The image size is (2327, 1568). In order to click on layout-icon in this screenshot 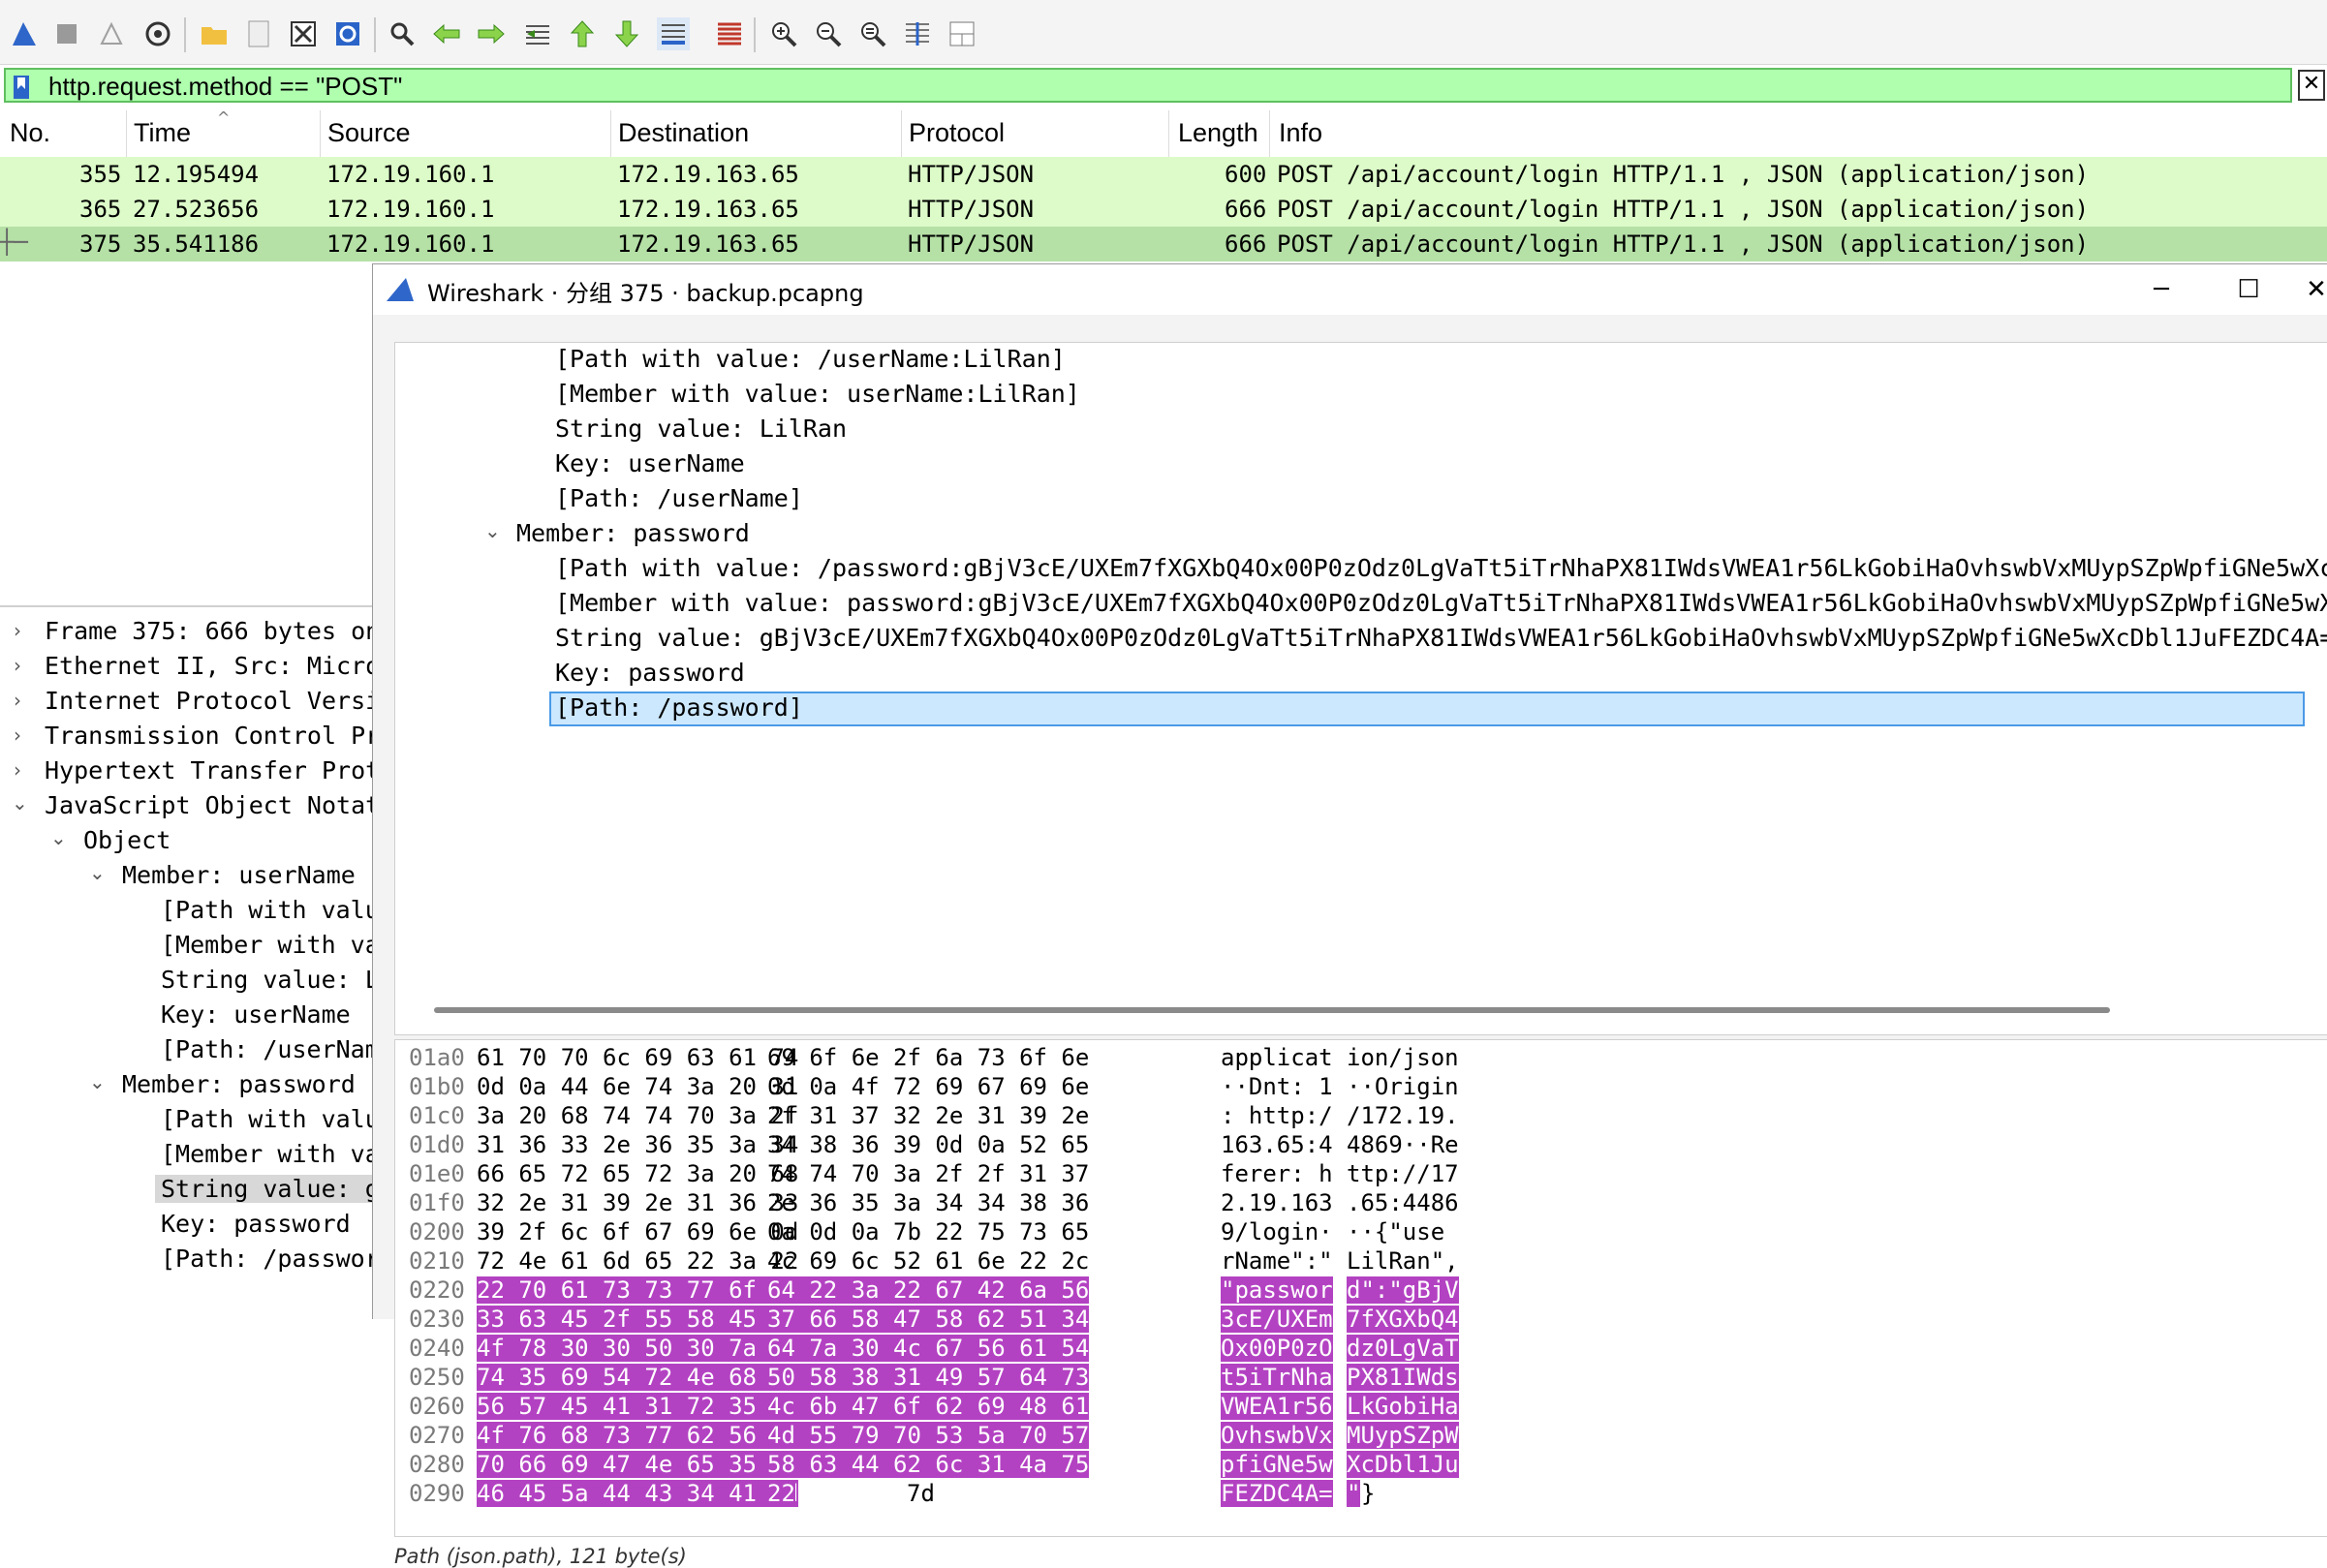, I will do `click(962, 33)`.